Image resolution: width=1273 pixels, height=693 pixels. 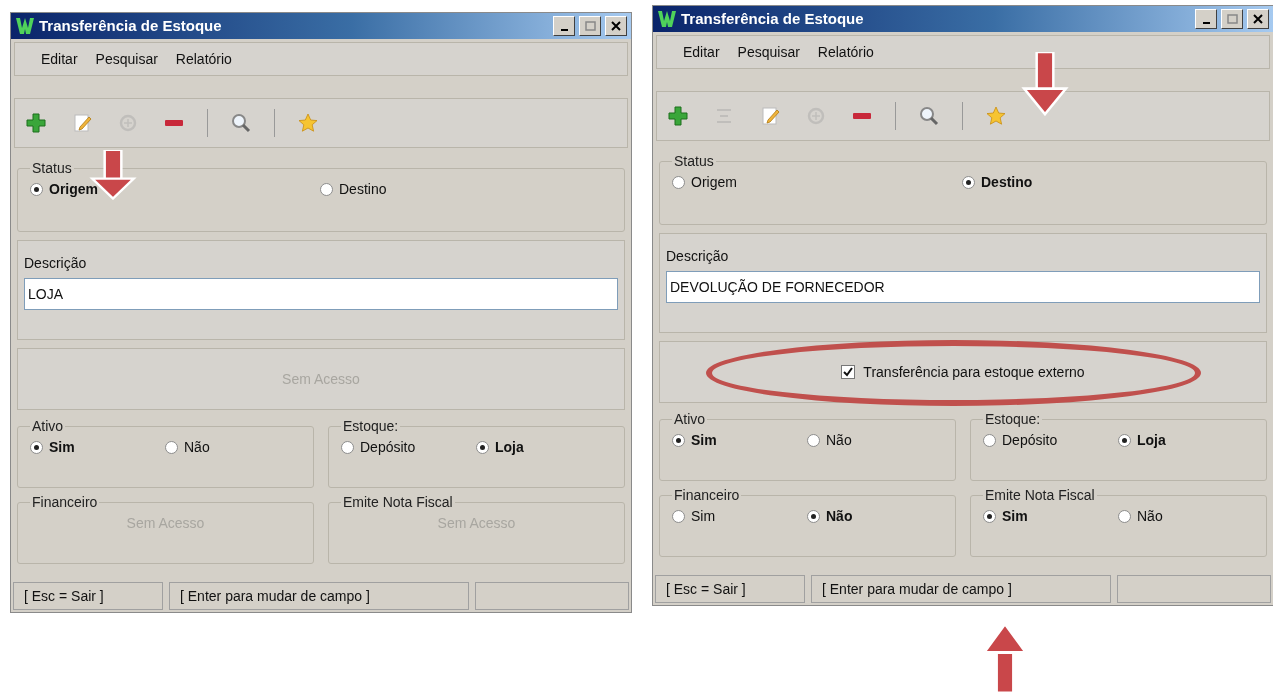 What do you see at coordinates (321, 294) in the screenshot?
I see `description-field: LOJA` at bounding box center [321, 294].